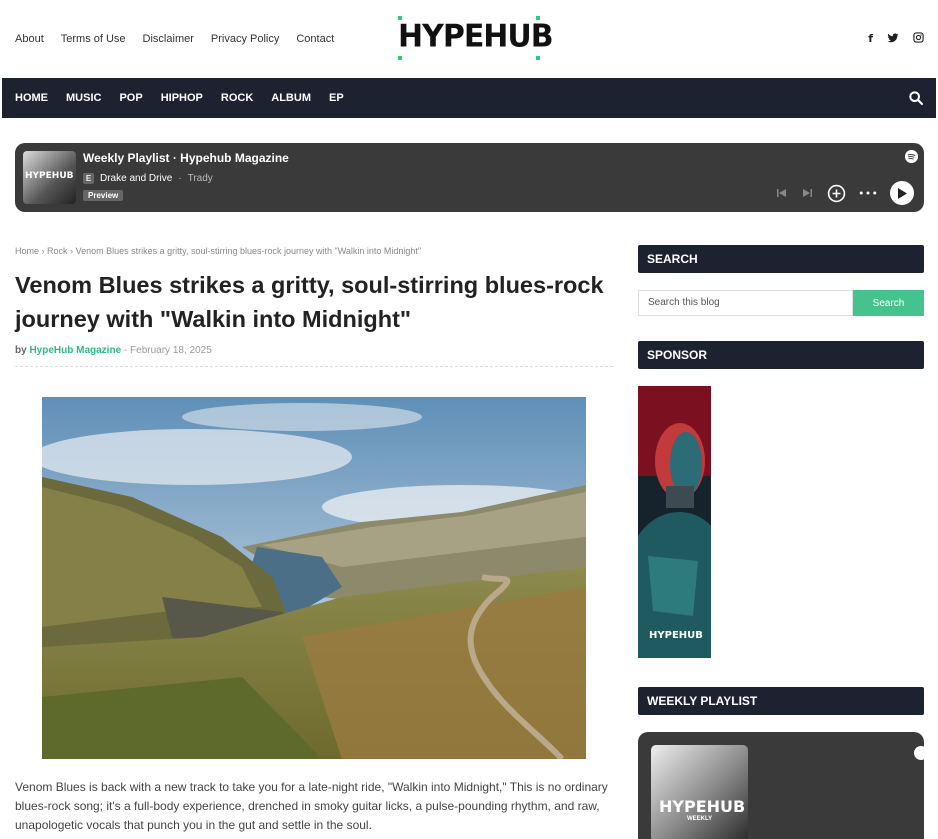 This screenshot has height=839, width=938. Describe the element at coordinates (781, 785) in the screenshot. I see `weekly-playlist-embed: HYPEHUB WEEKLY` at that location.